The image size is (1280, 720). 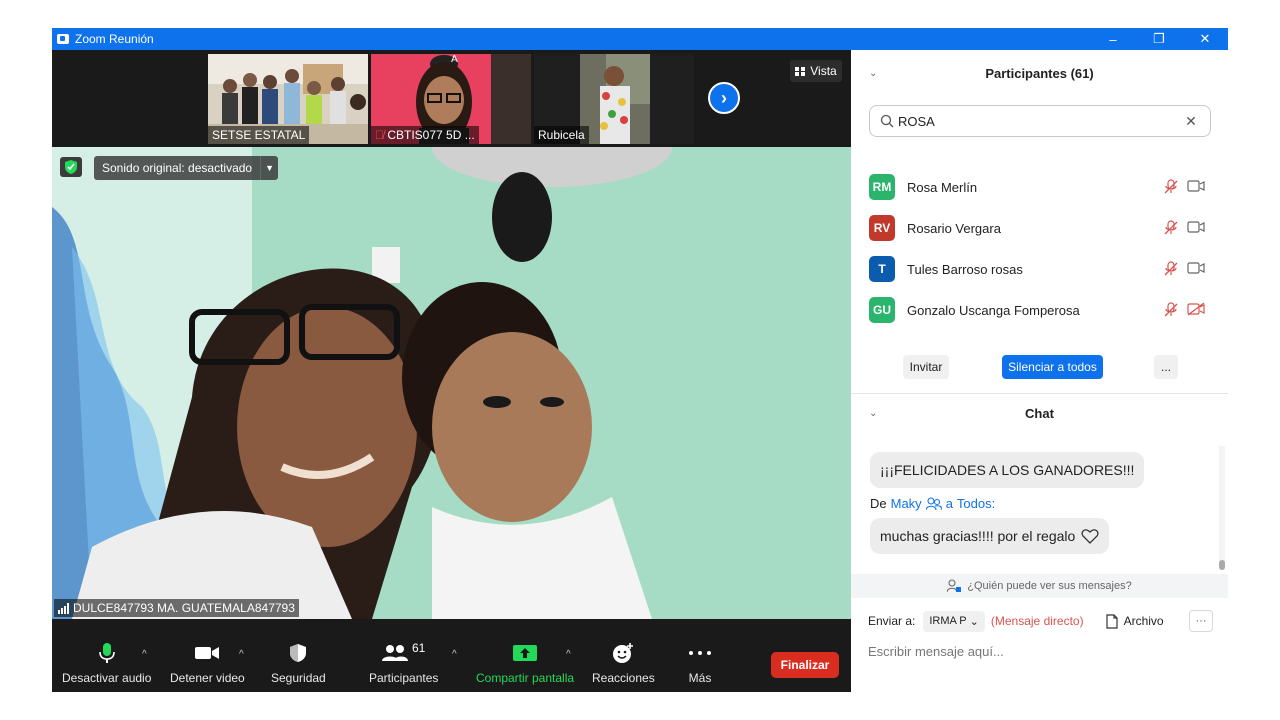 I want to click on avatar: GU, so click(x=882, y=310).